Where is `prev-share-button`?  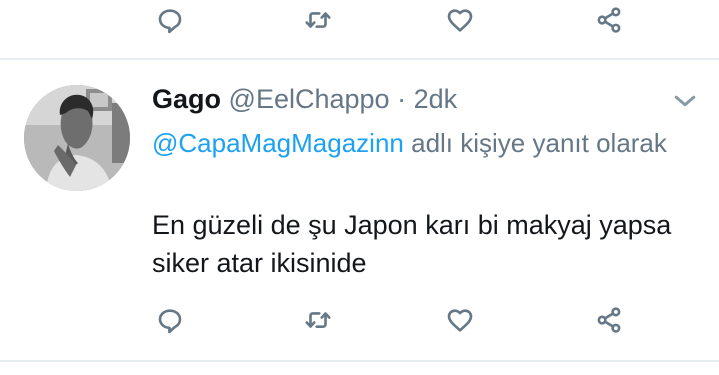 prev-share-button is located at coordinates (609, 20).